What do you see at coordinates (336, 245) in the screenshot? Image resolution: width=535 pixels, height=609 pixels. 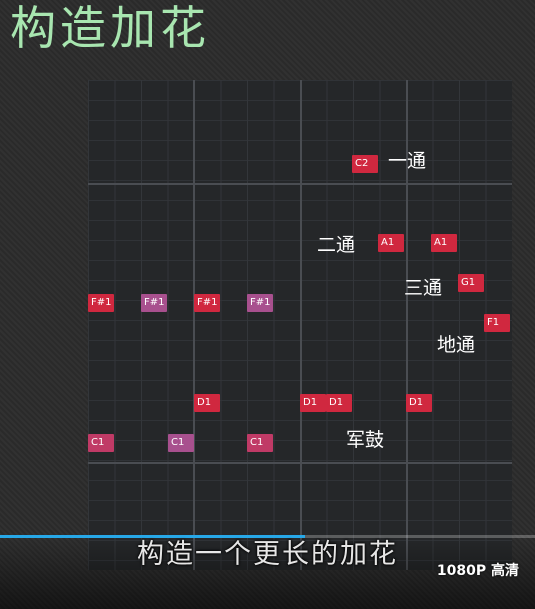 I see `label-tom-2: 二通` at bounding box center [336, 245].